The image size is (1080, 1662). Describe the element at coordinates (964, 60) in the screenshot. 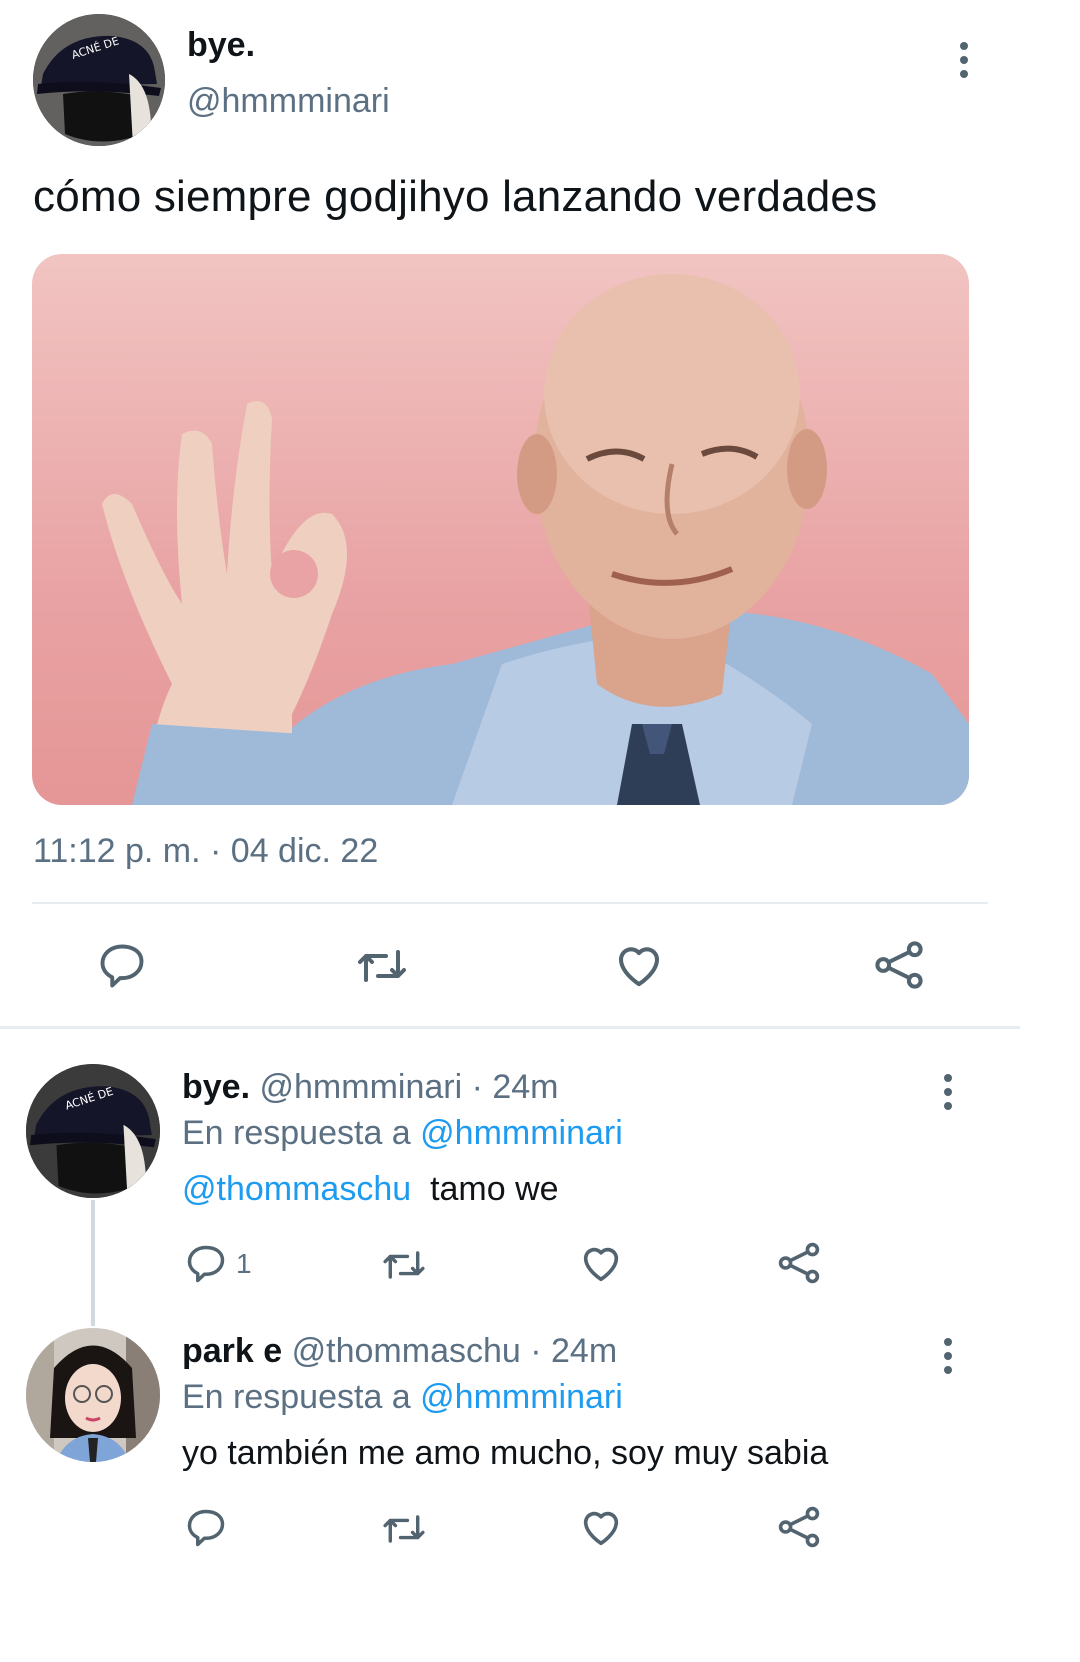

I see `more-options-icon` at that location.